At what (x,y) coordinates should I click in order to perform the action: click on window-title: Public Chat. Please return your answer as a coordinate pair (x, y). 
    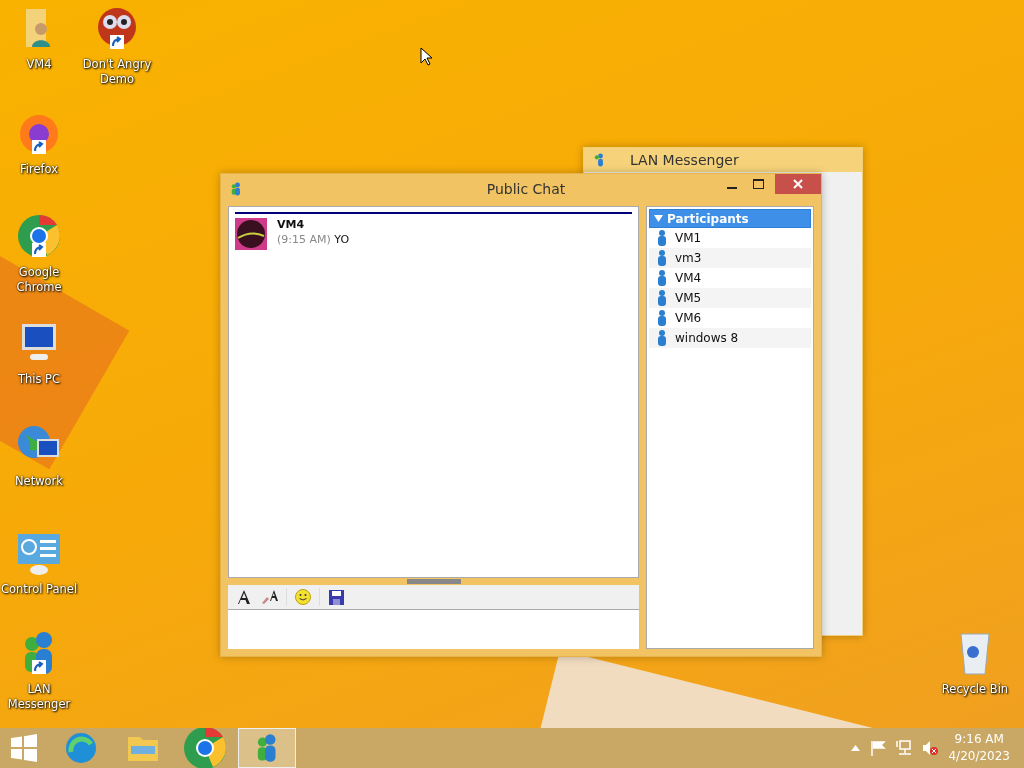
    Looking at the image, I should click on (526, 189).